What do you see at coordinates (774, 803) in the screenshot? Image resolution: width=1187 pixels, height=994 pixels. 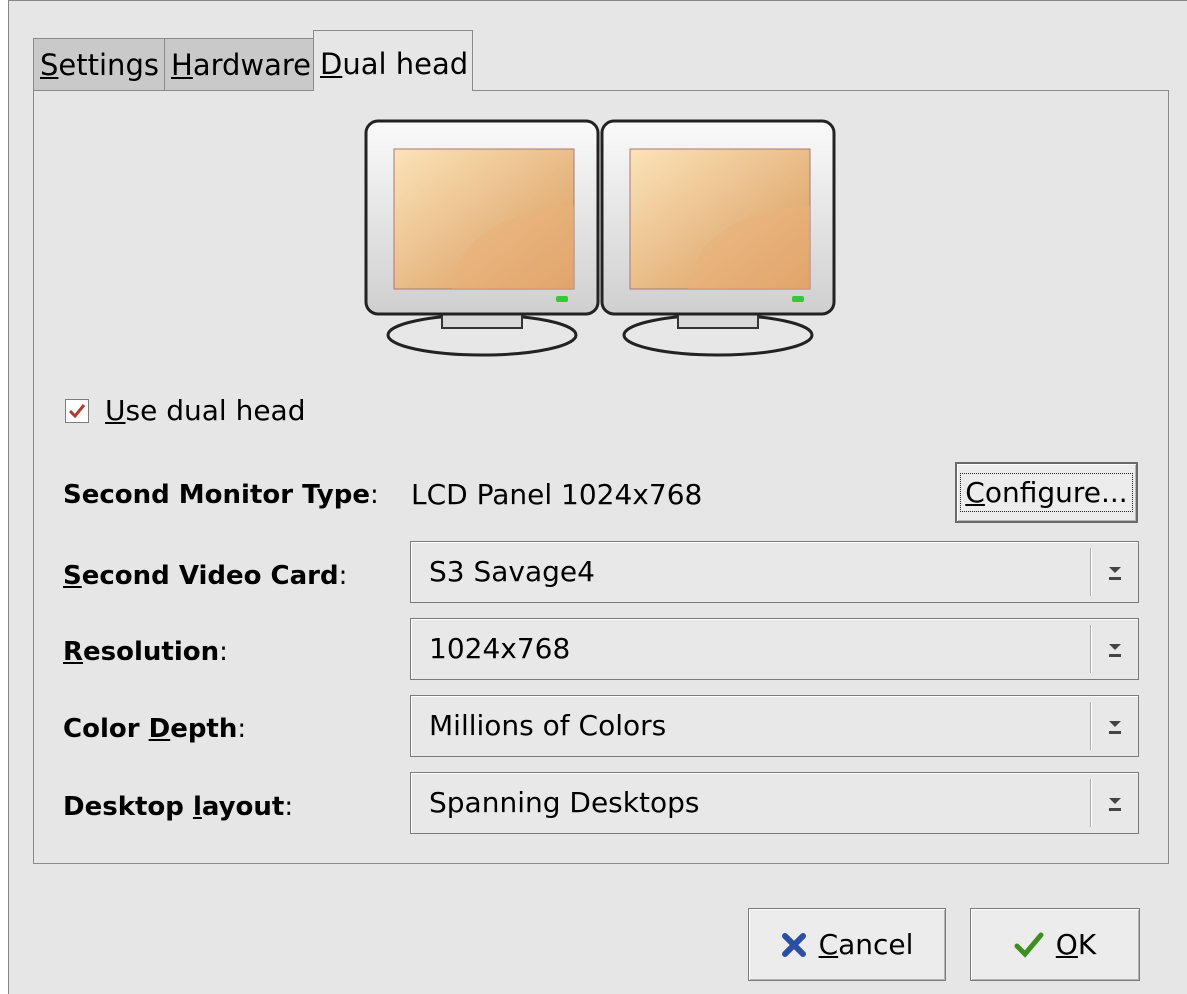 I see `desktop-layout-select: Spanning Desktops` at bounding box center [774, 803].